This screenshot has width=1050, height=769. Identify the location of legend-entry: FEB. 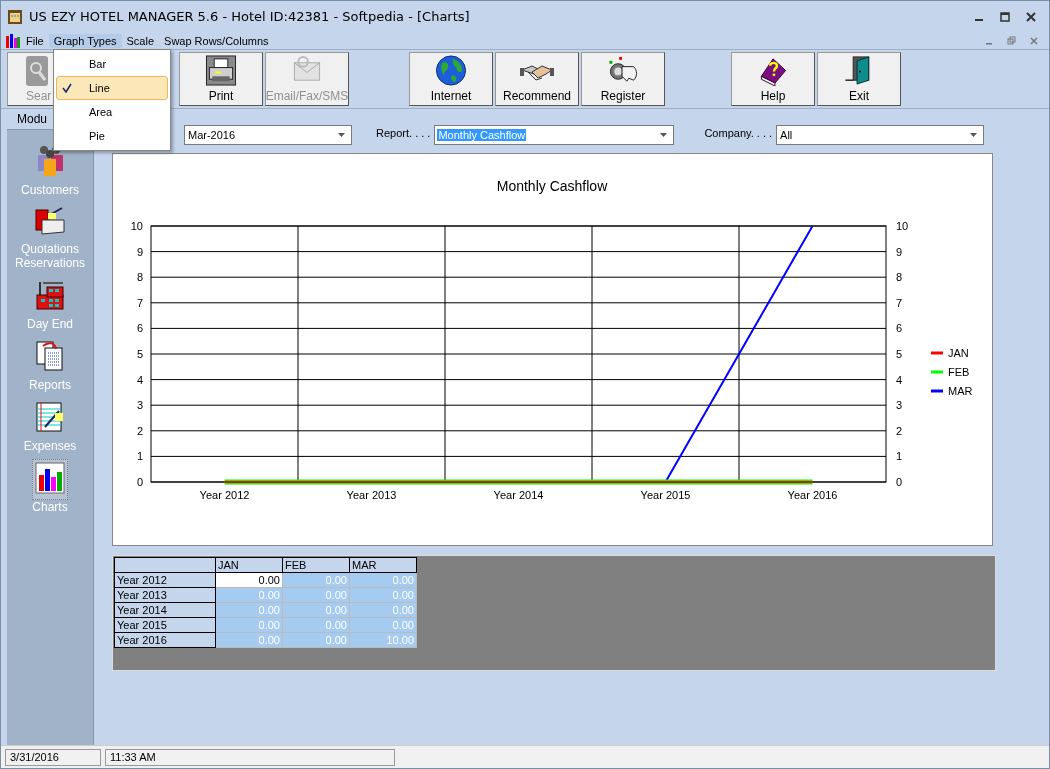
(950, 372).